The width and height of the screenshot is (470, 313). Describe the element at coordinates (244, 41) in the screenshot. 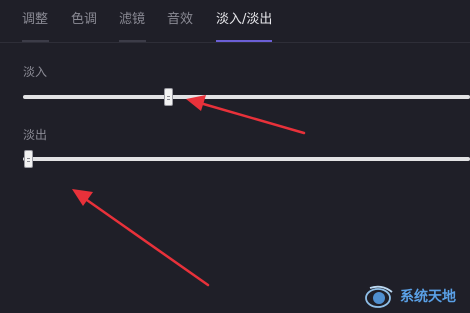

I see `tab-fade-in-out-underline` at that location.